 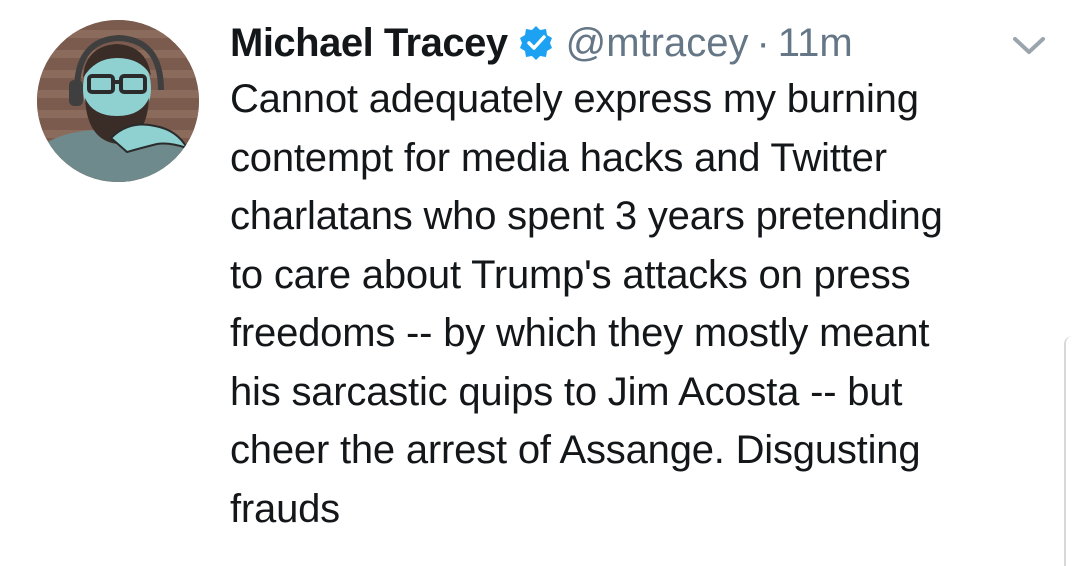 What do you see at coordinates (815, 43) in the screenshot?
I see `tweet-timestamp: 11m` at bounding box center [815, 43].